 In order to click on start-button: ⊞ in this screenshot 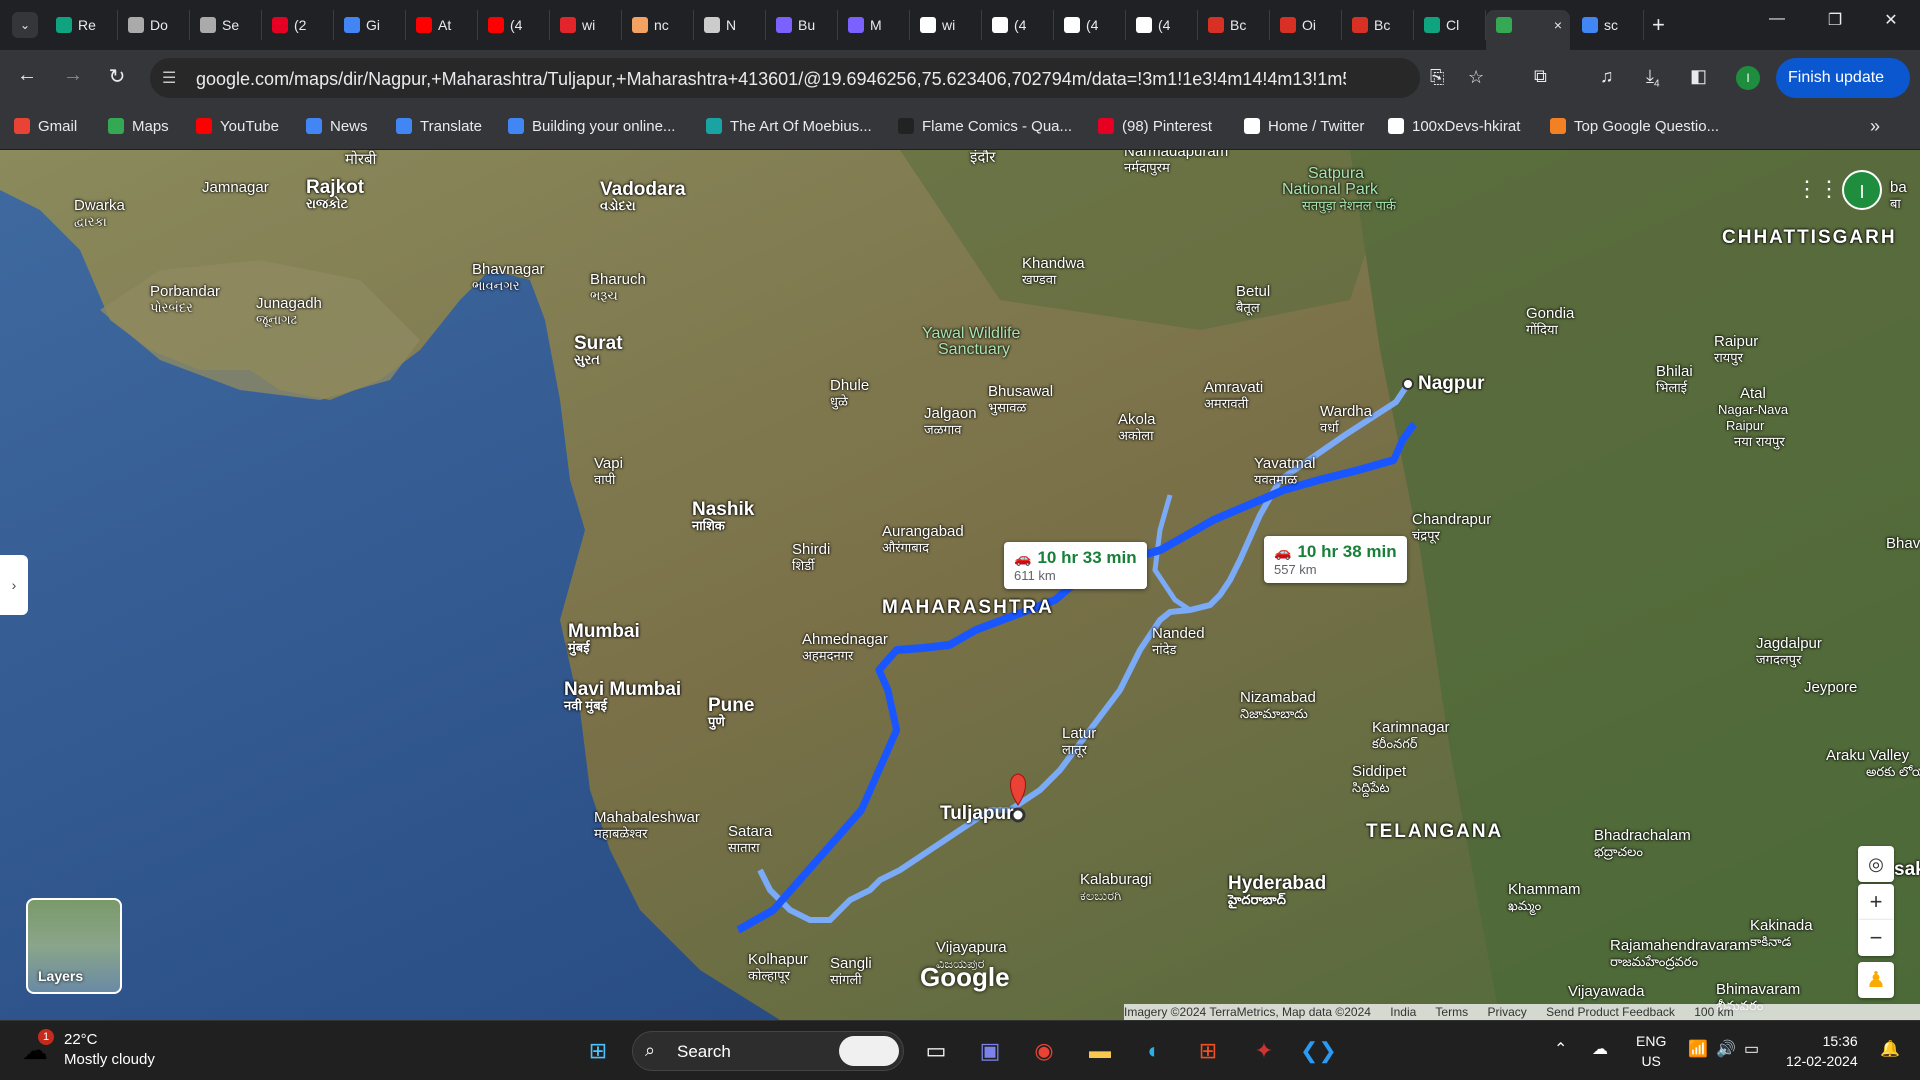, I will do `click(598, 1051)`.